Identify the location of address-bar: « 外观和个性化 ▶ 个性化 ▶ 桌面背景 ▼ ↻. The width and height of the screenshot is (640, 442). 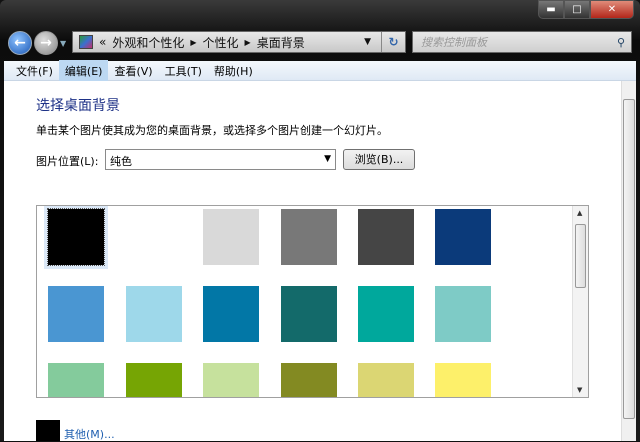
(239, 42).